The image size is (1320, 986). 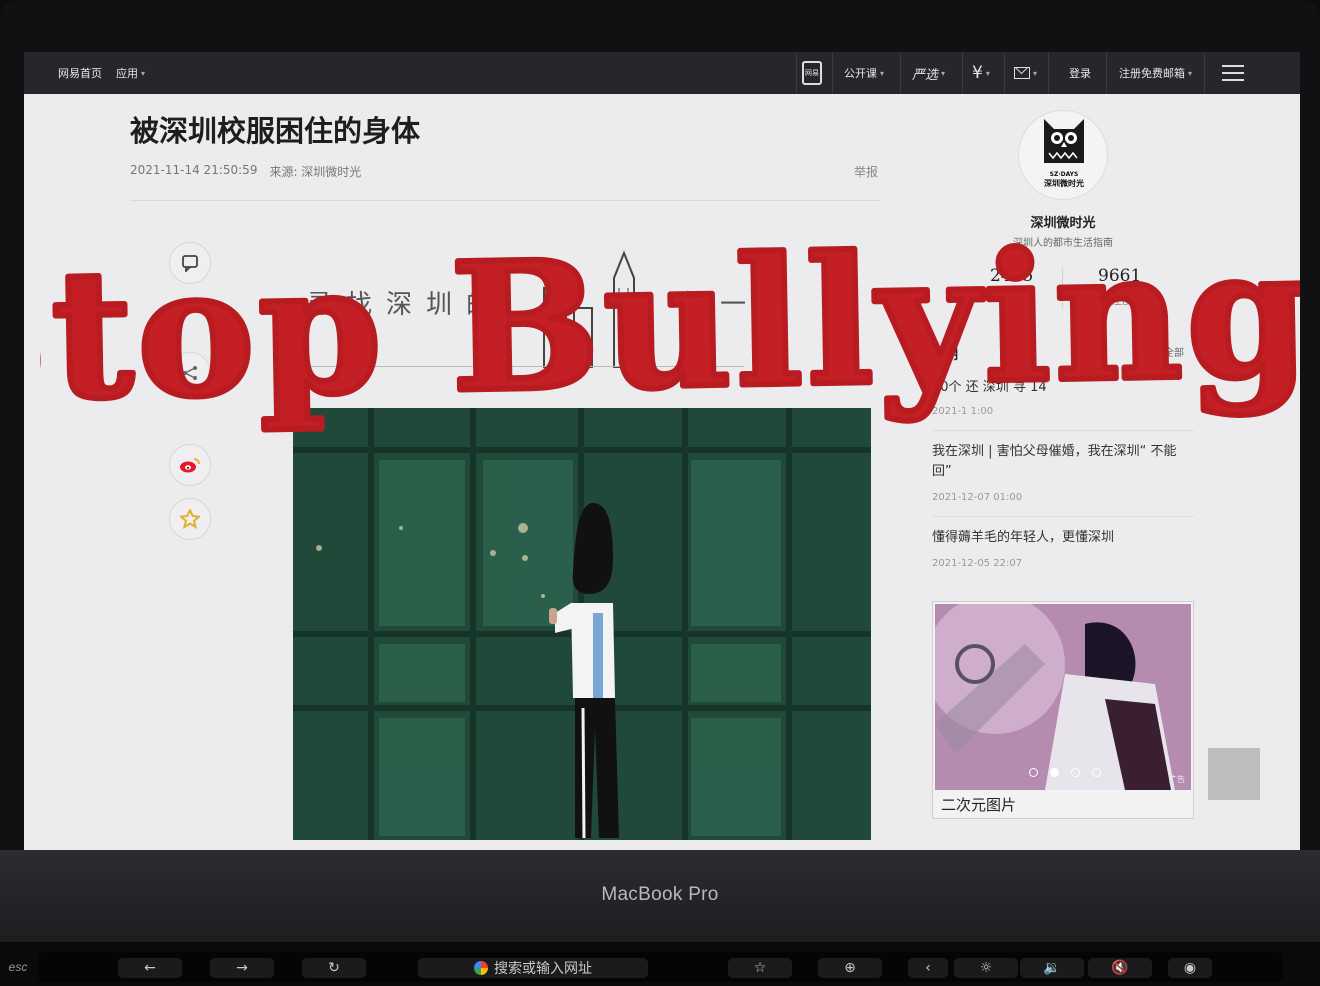 I want to click on qzone-share-button, so click(x=190, y=519).